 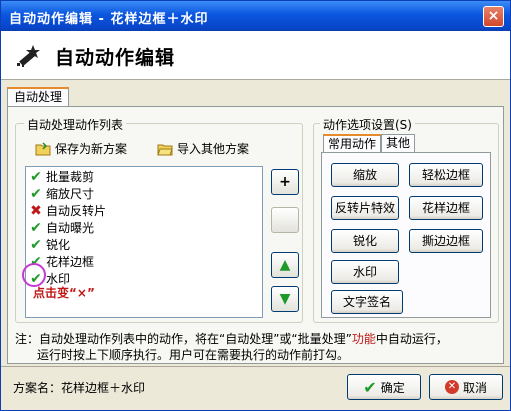 I want to click on list-item-label: 花样边框, so click(x=70, y=262).